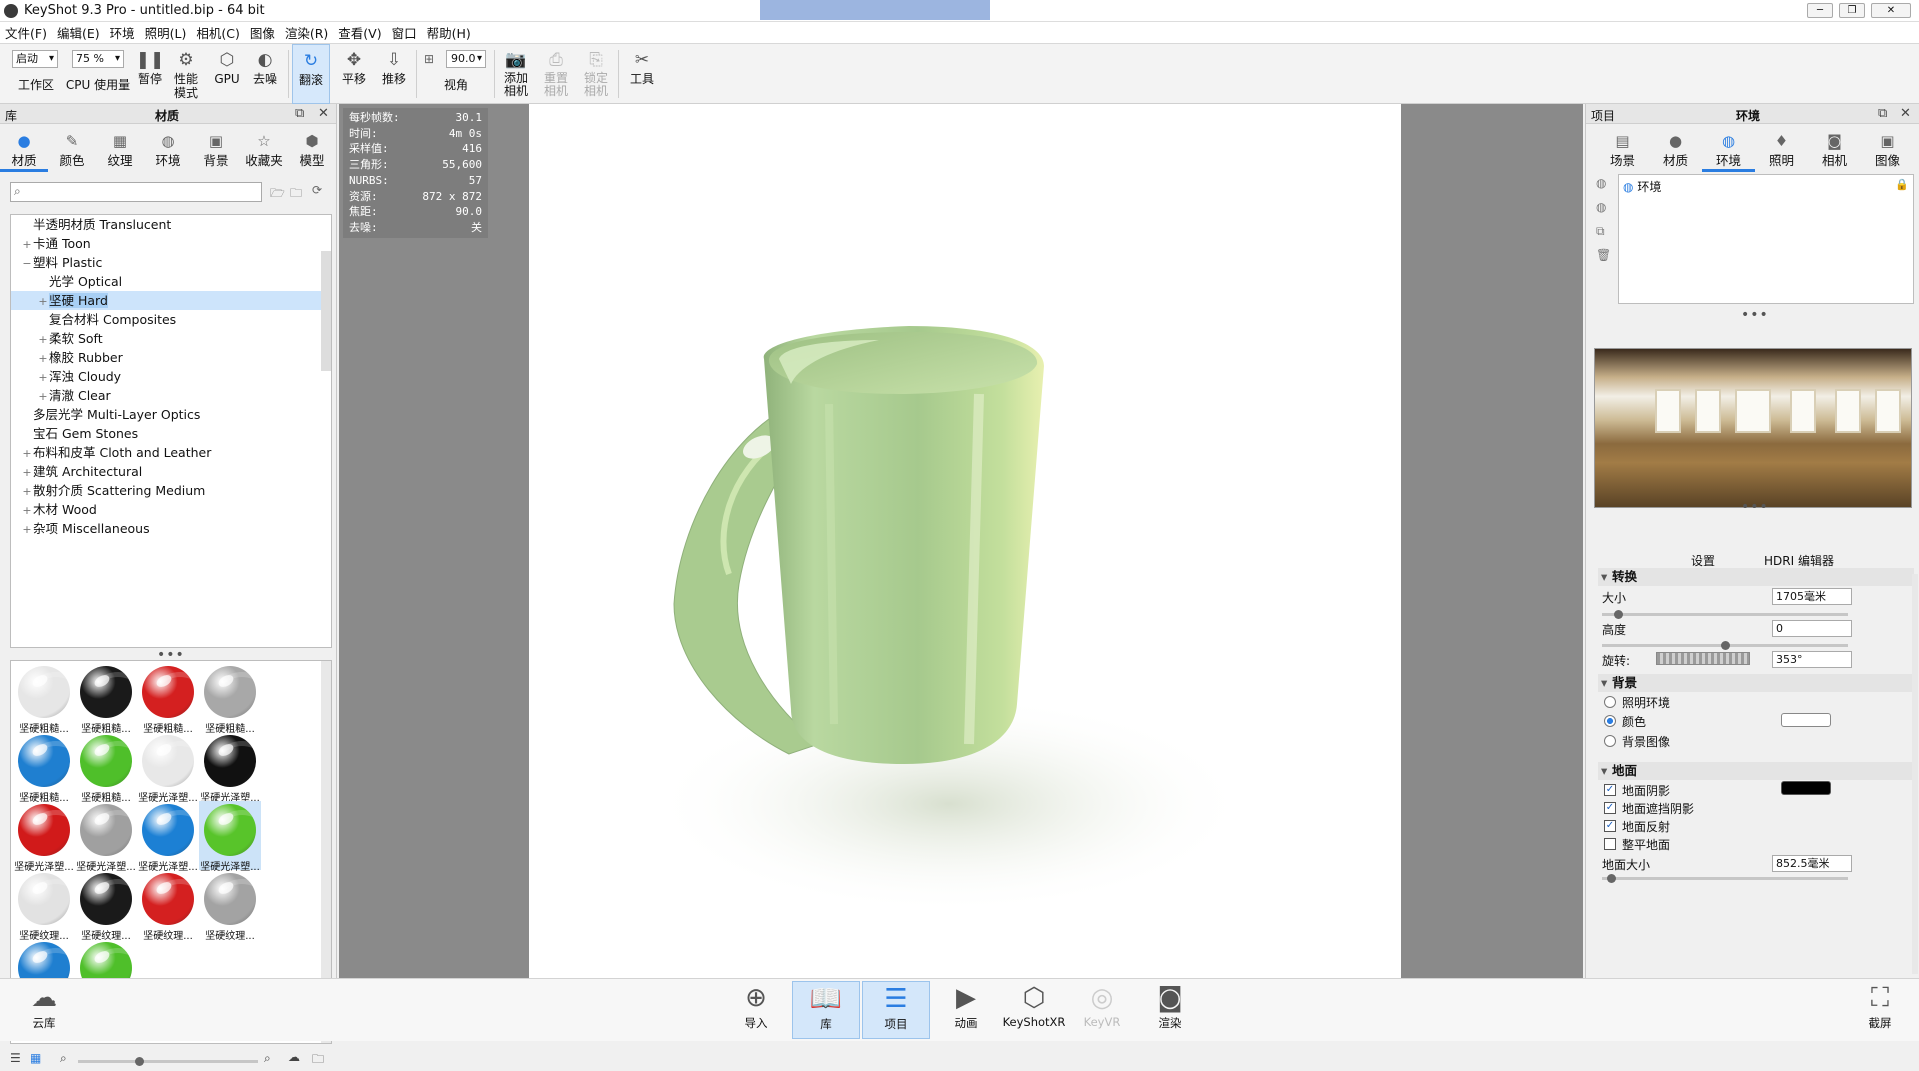 The image size is (1919, 1071). Describe the element at coordinates (171, 452) in the screenshot. I see `tree-item: +布料和皮革 Cloth and Leather` at that location.